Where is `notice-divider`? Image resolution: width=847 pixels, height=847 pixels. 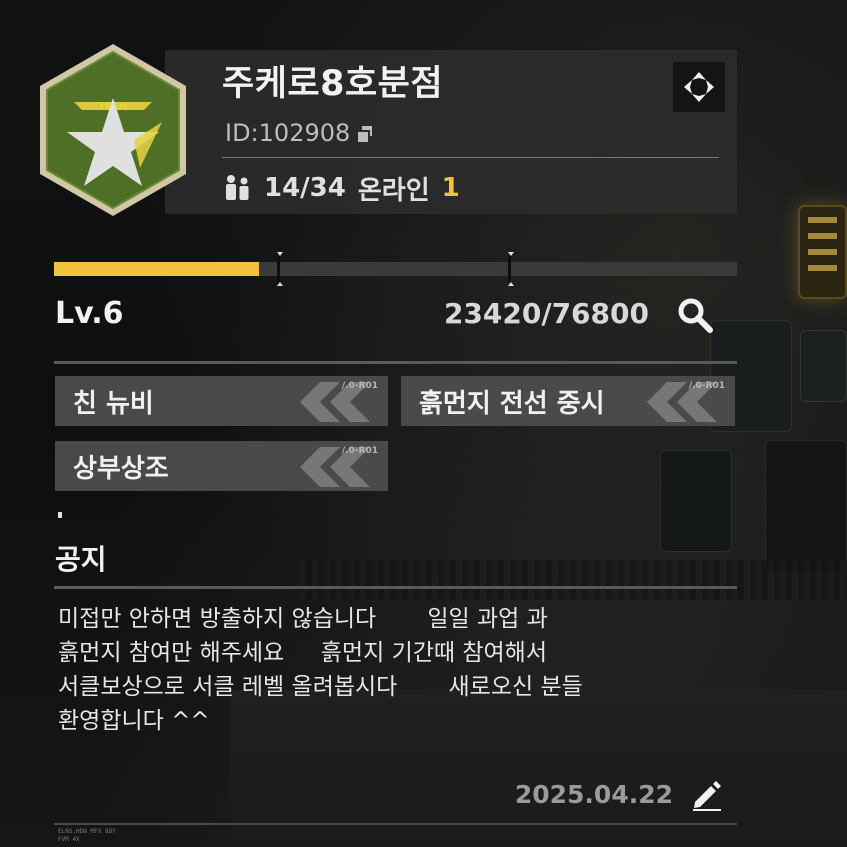
notice-divider is located at coordinates (395, 587).